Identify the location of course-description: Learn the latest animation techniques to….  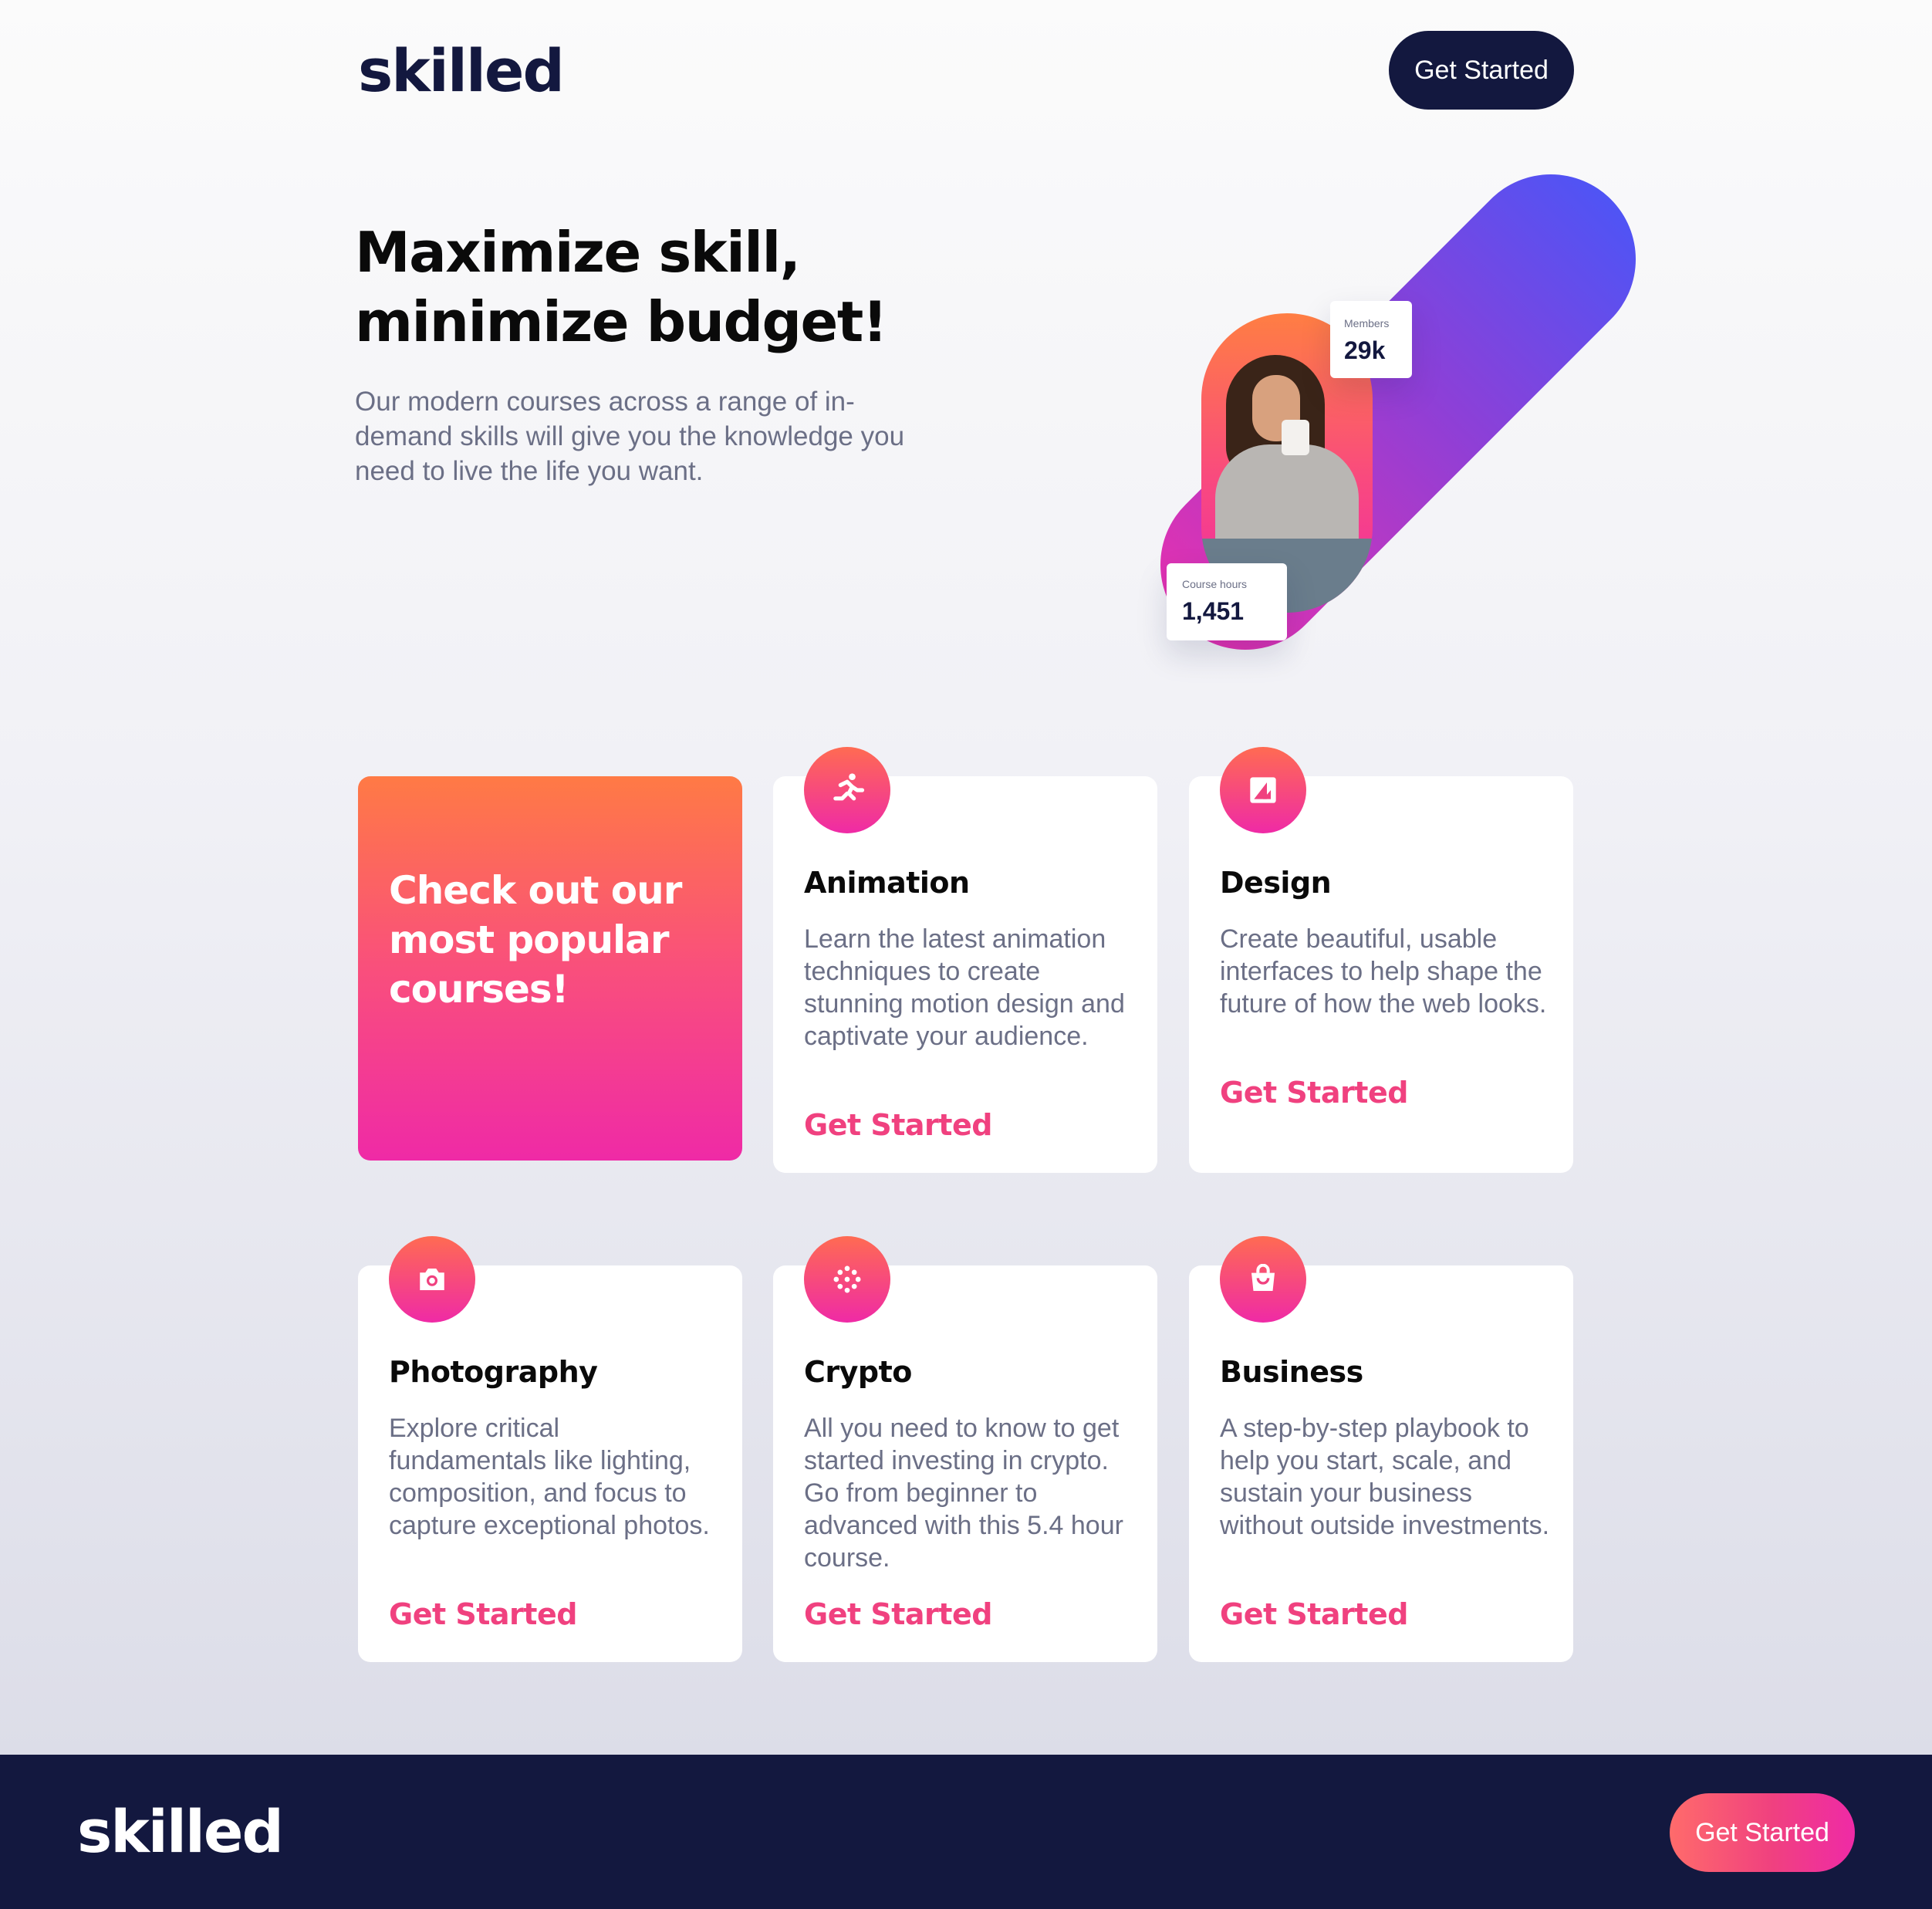
(964, 987).